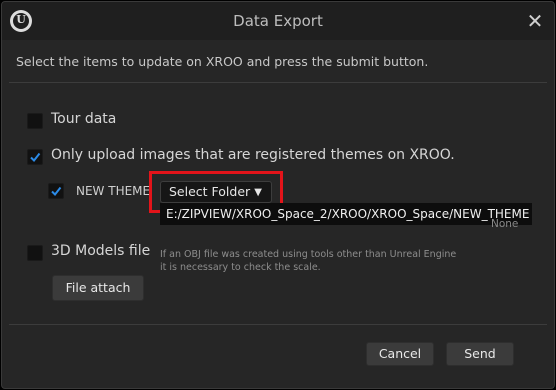 This screenshot has width=556, height=390. Describe the element at coordinates (113, 191) in the screenshot. I see `new-theme-label: NEW THEME` at that location.